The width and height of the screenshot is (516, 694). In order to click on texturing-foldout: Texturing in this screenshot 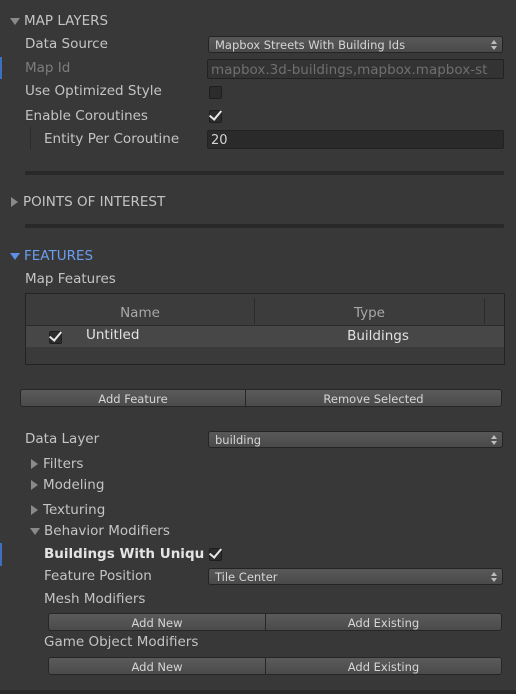, I will do `click(68, 510)`.